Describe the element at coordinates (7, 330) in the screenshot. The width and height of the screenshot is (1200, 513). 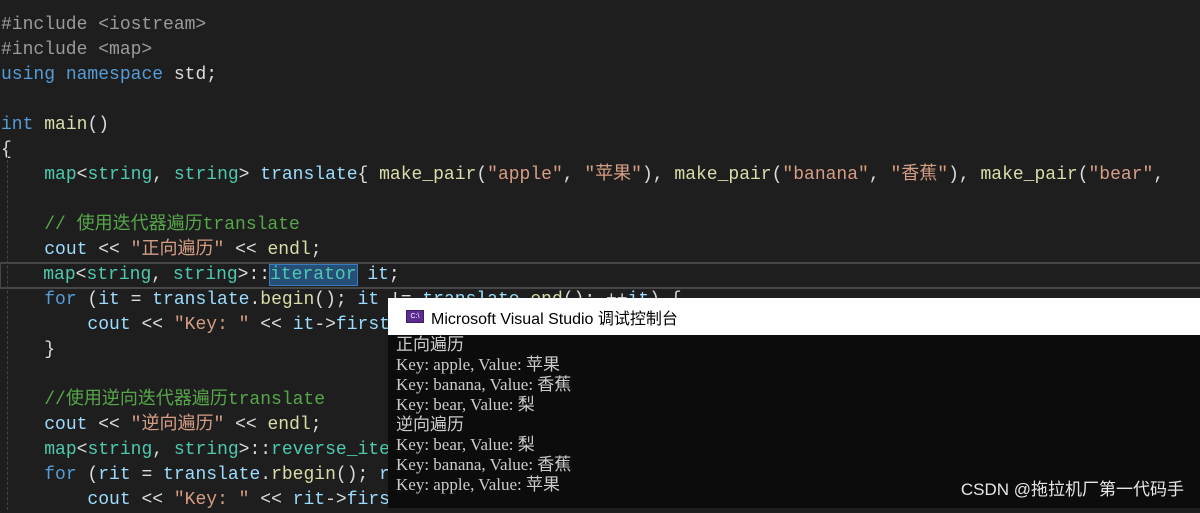
I see `indent-guide` at that location.